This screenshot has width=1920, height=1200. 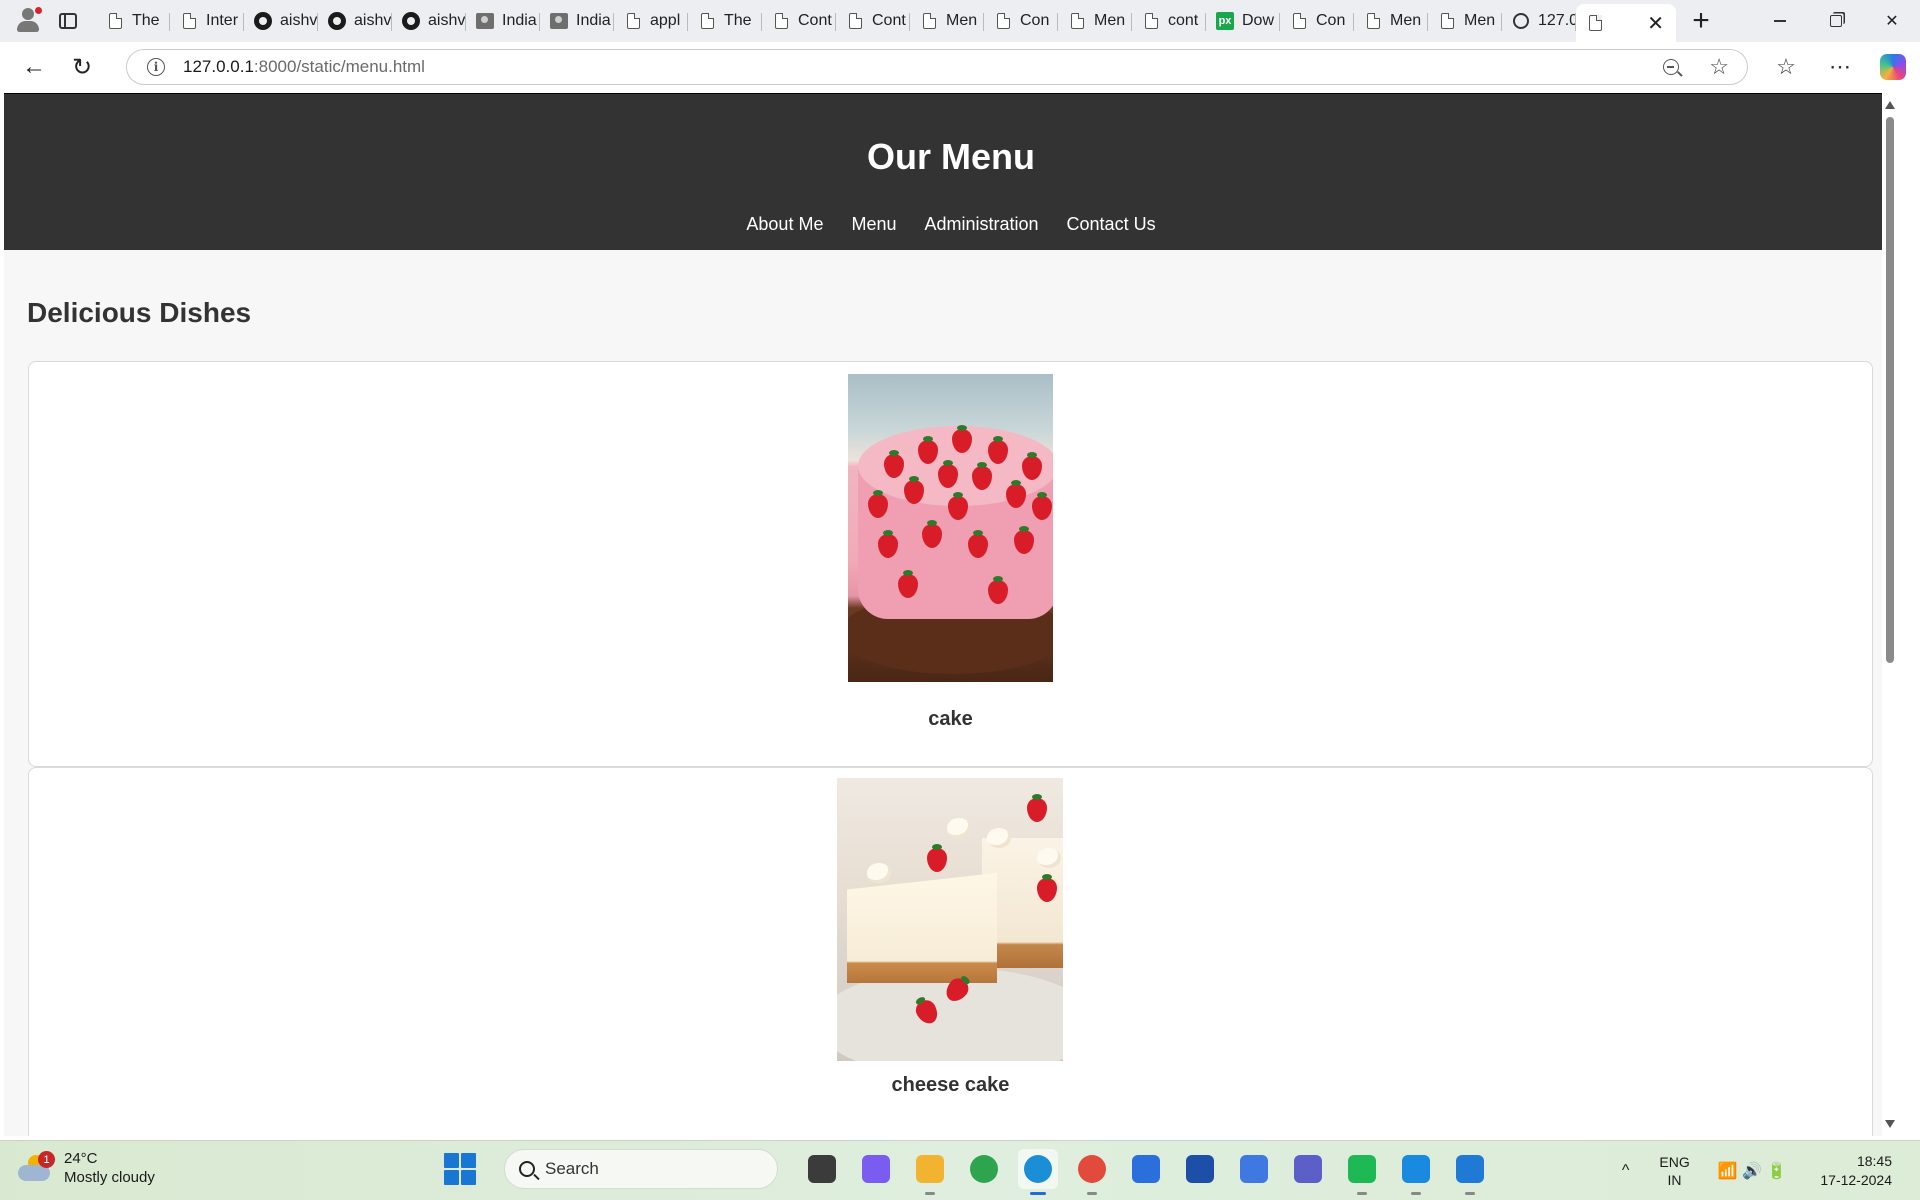 What do you see at coordinates (1626, 1171) in the screenshot?
I see `show-hidden-icons-chevron-icon: ^` at bounding box center [1626, 1171].